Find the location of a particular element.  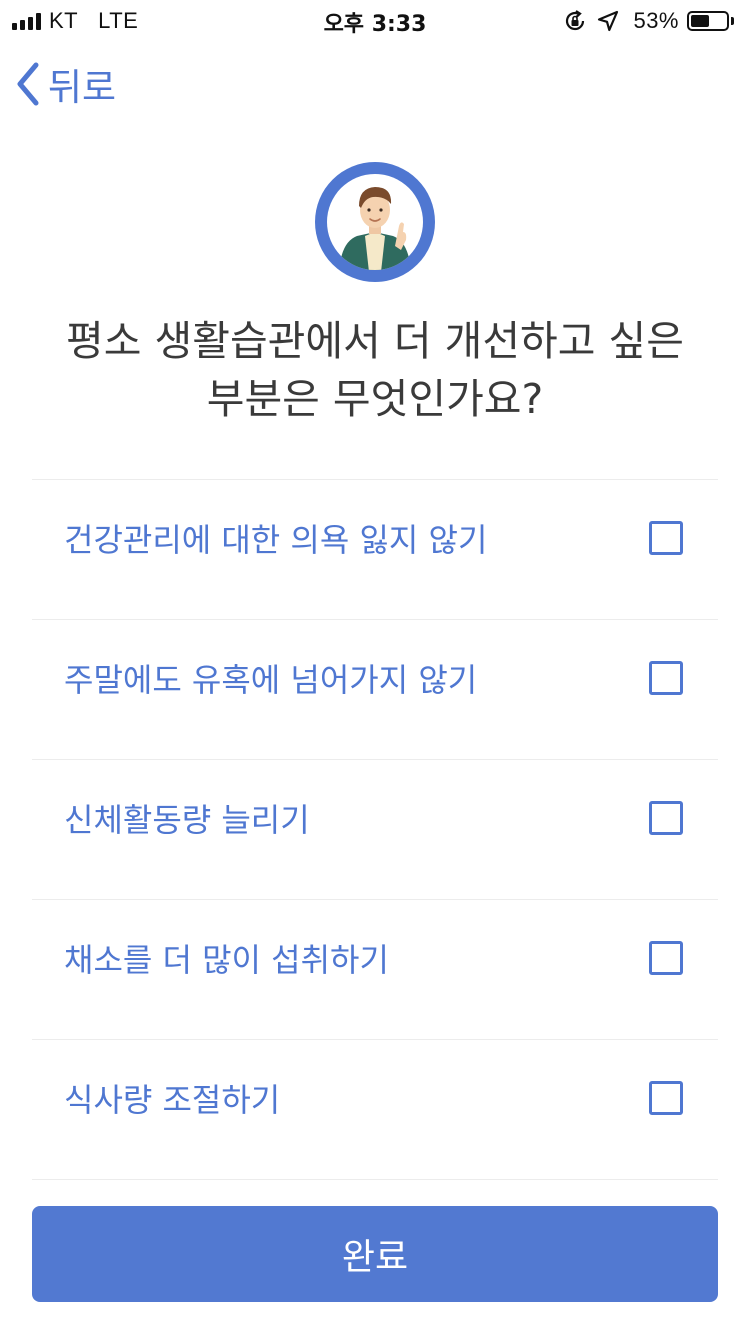

option-label: 식사량 조절하기 is located at coordinates (172, 1100).